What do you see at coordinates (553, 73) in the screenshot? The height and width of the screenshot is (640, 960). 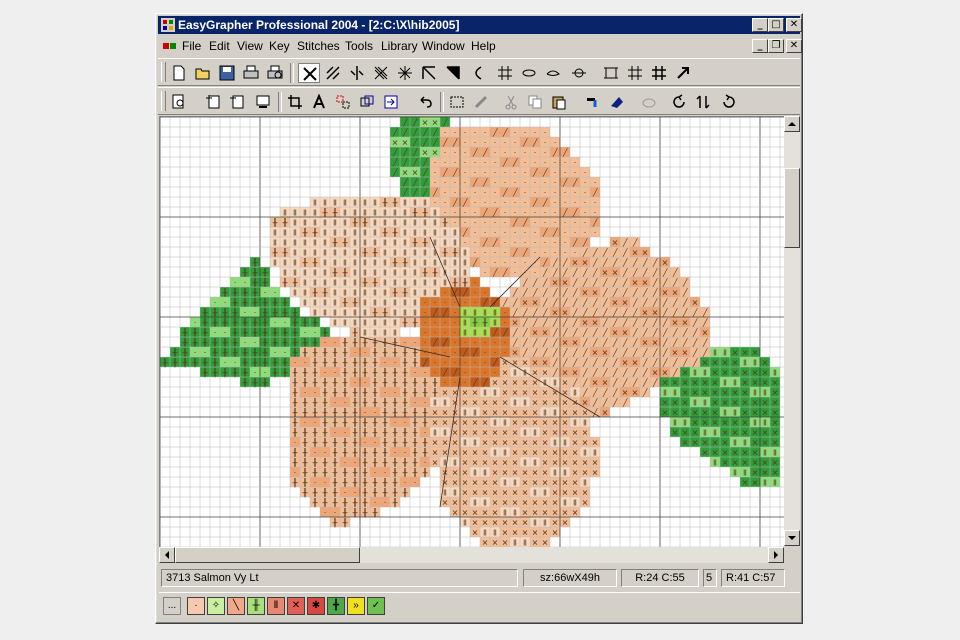 I see `oval-stitch-alt-icon` at bounding box center [553, 73].